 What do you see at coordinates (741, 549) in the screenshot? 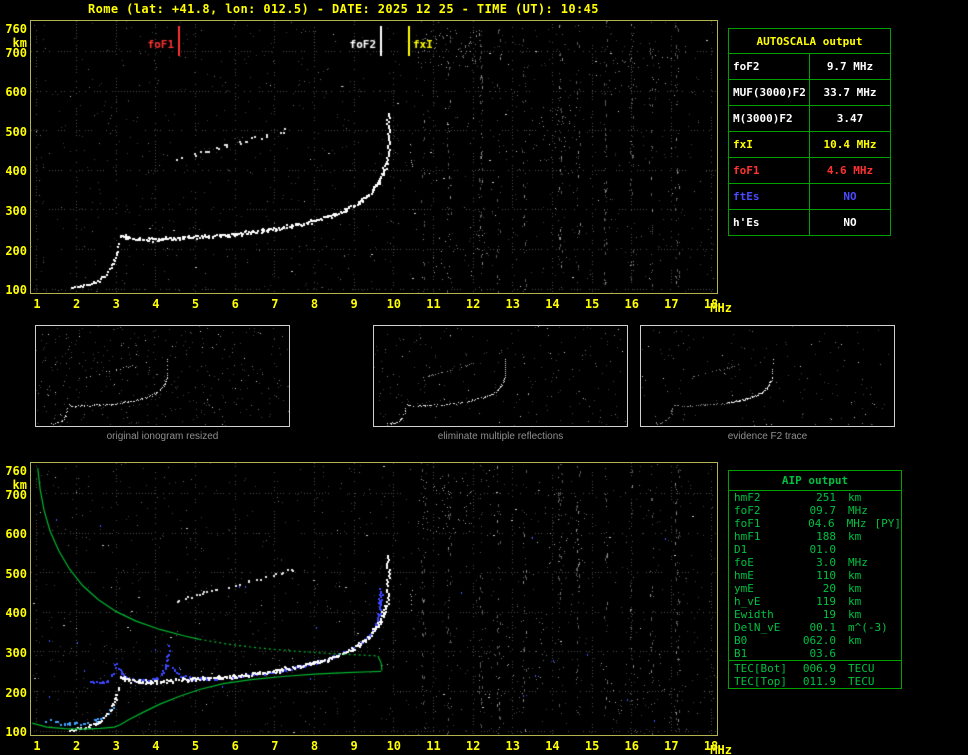
I see `aip-label: D1` at bounding box center [741, 549].